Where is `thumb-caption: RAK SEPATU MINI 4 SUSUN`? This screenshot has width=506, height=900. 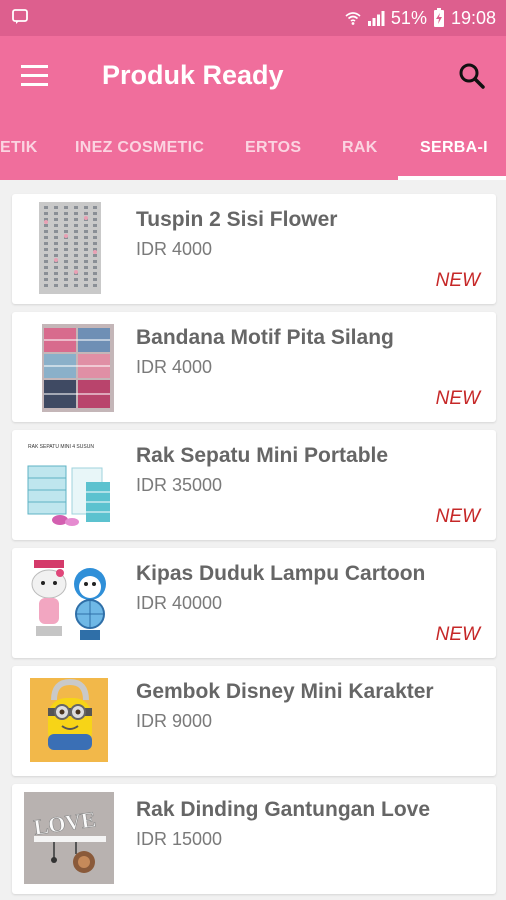
thumb-caption: RAK SEPATU MINI 4 SUSUN is located at coordinates (61, 447).